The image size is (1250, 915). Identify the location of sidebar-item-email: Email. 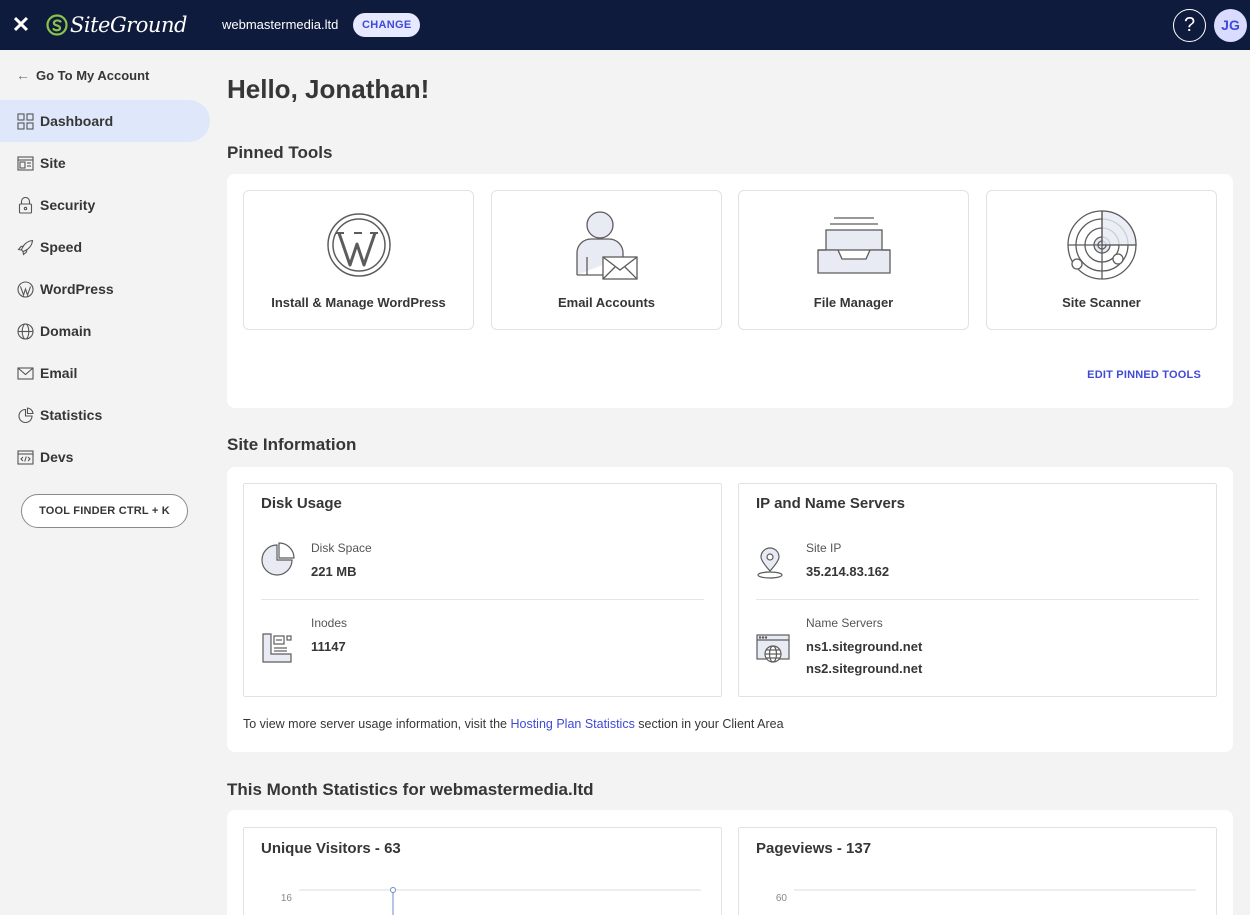
(105, 373).